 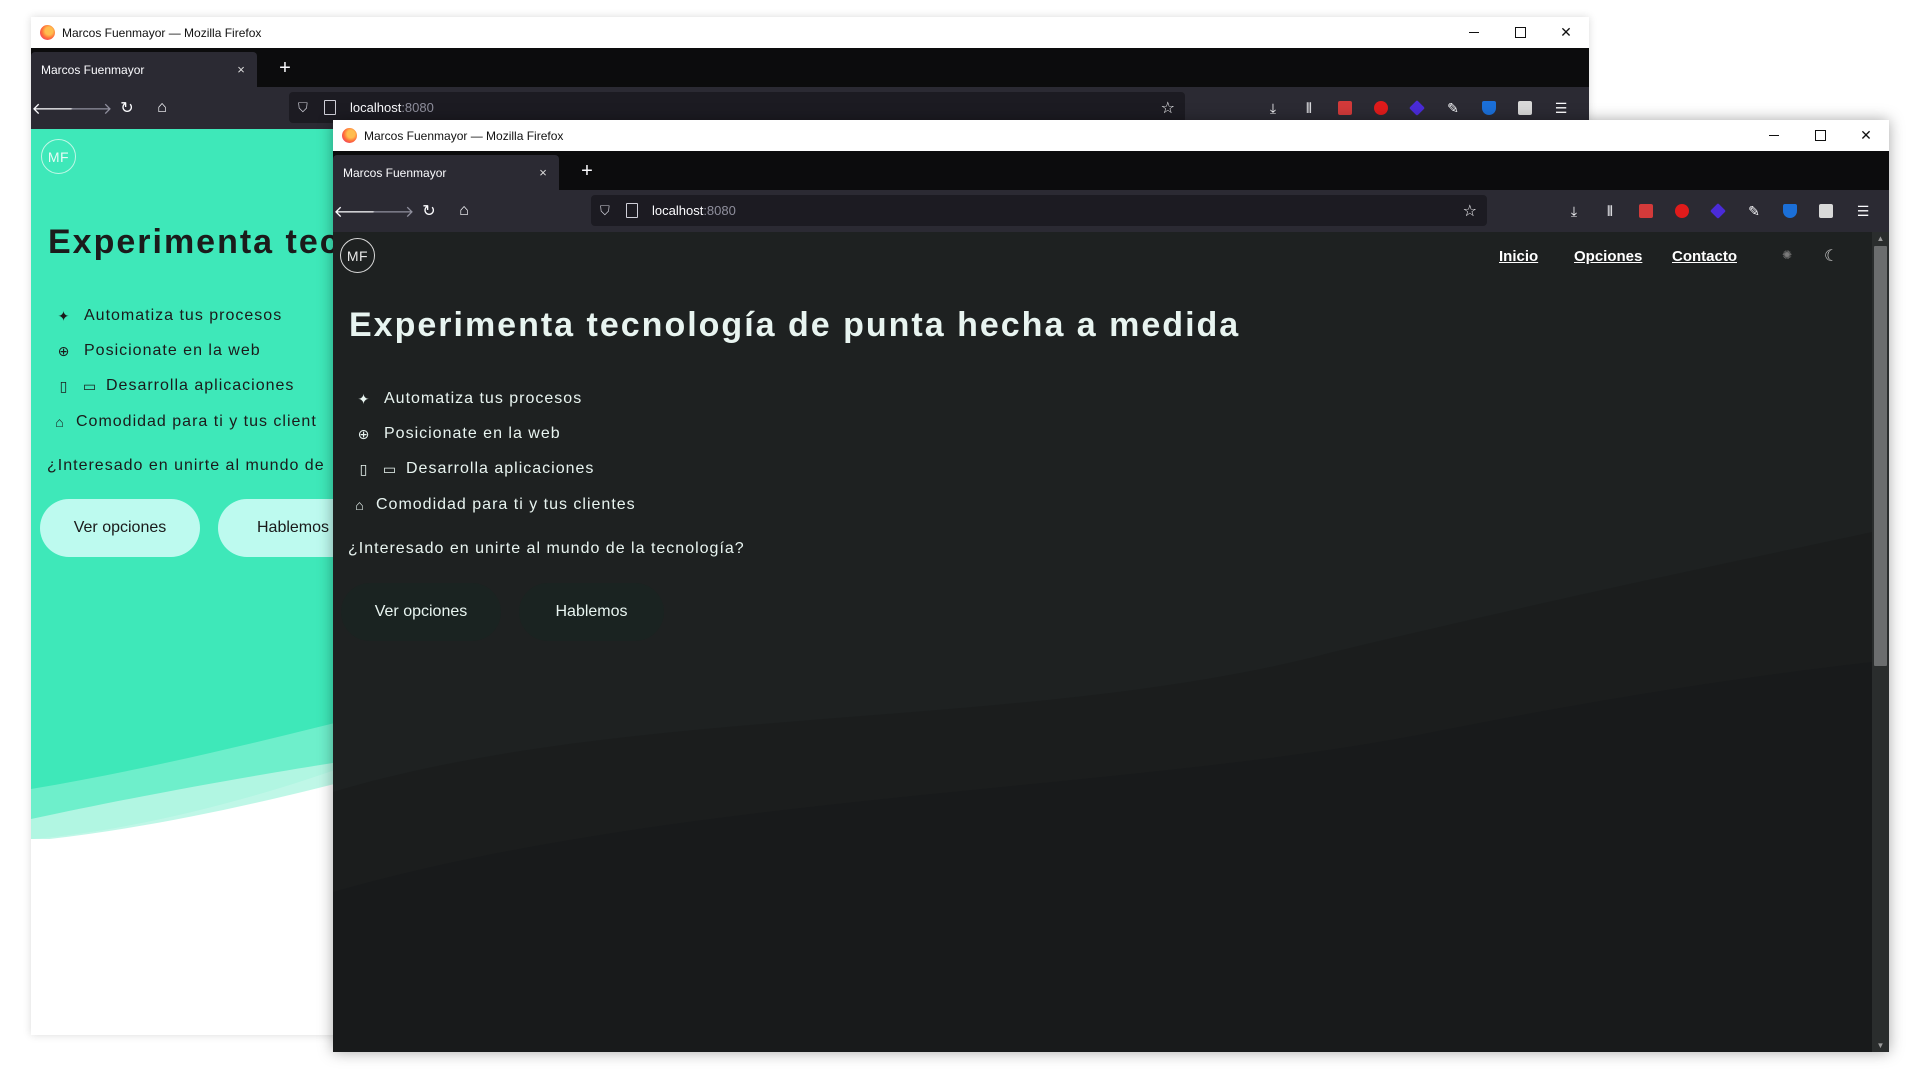 What do you see at coordinates (1518, 256) in the screenshot?
I see `nav-link-inicio: Inicio` at bounding box center [1518, 256].